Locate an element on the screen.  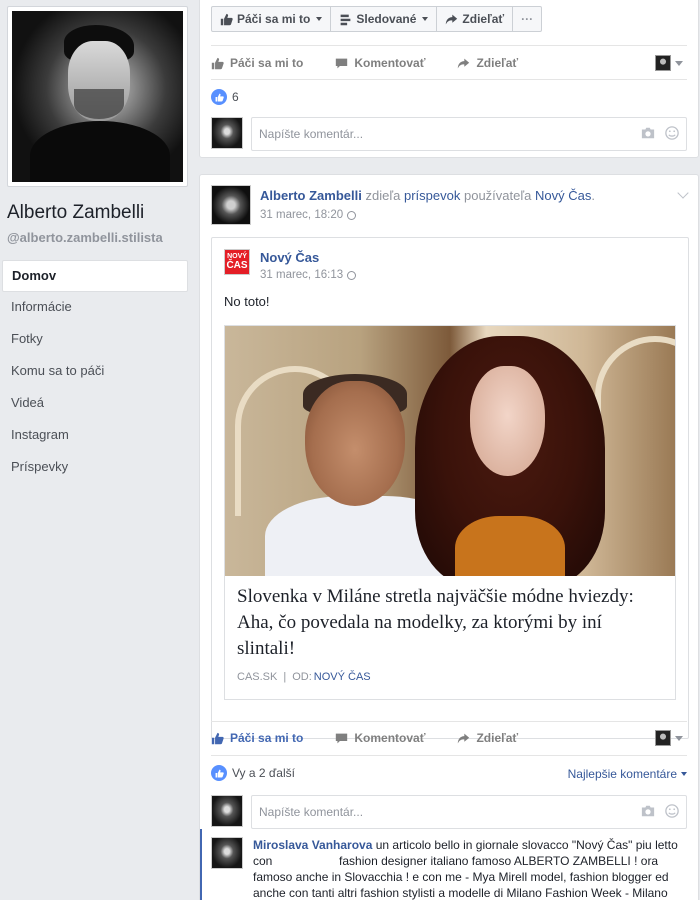
nav-item-photos: Fotky is located at coordinates (95, 340).